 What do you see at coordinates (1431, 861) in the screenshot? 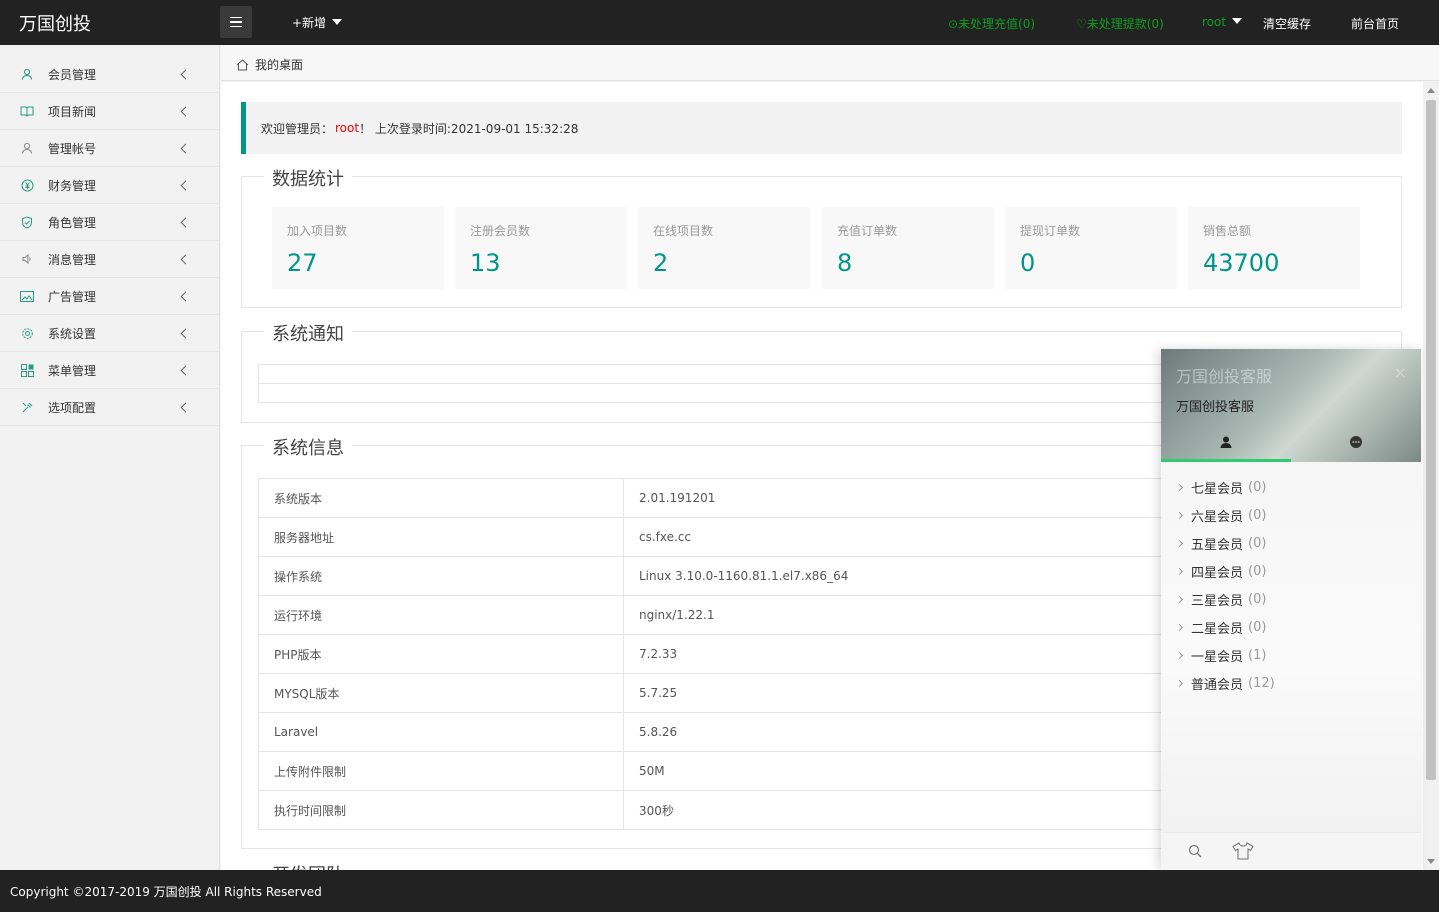
I see `scroll-down-icon` at bounding box center [1431, 861].